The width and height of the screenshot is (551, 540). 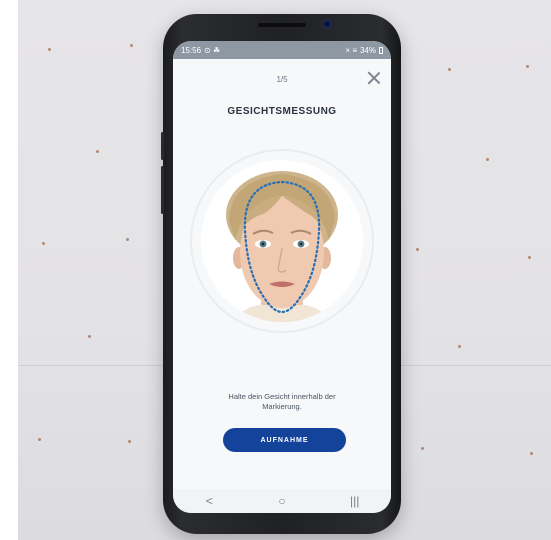 I want to click on battery-percentage: 34%, so click(x=367, y=50).